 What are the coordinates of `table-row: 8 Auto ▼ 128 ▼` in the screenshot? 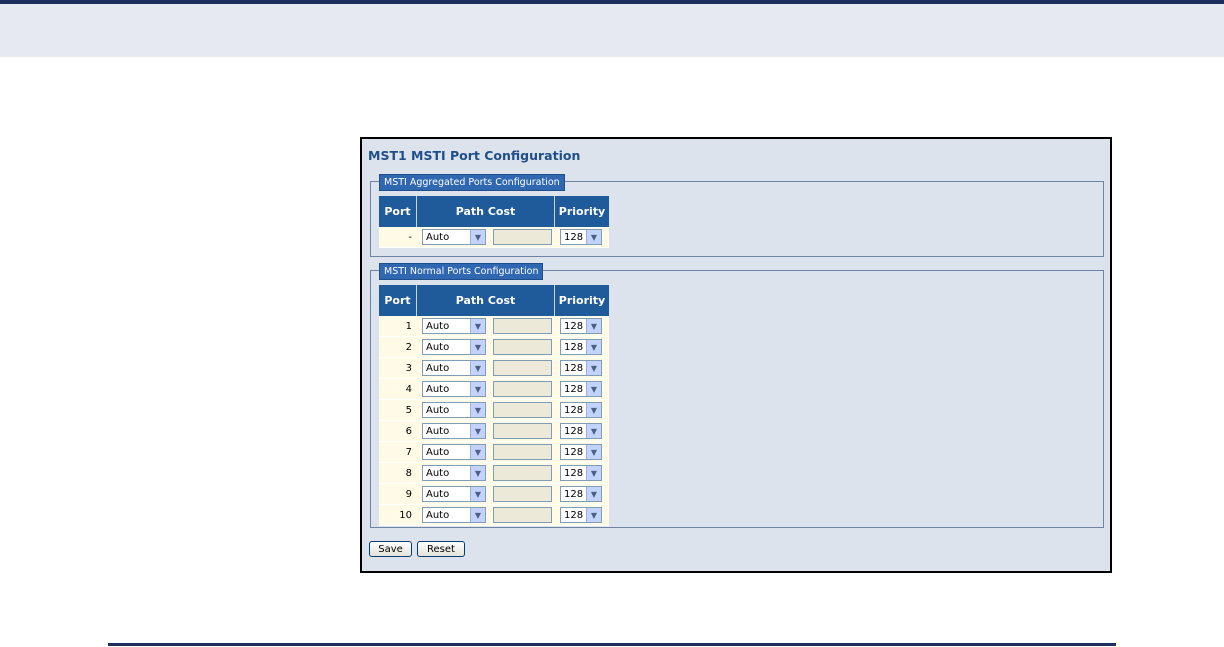 It's located at (494, 473).